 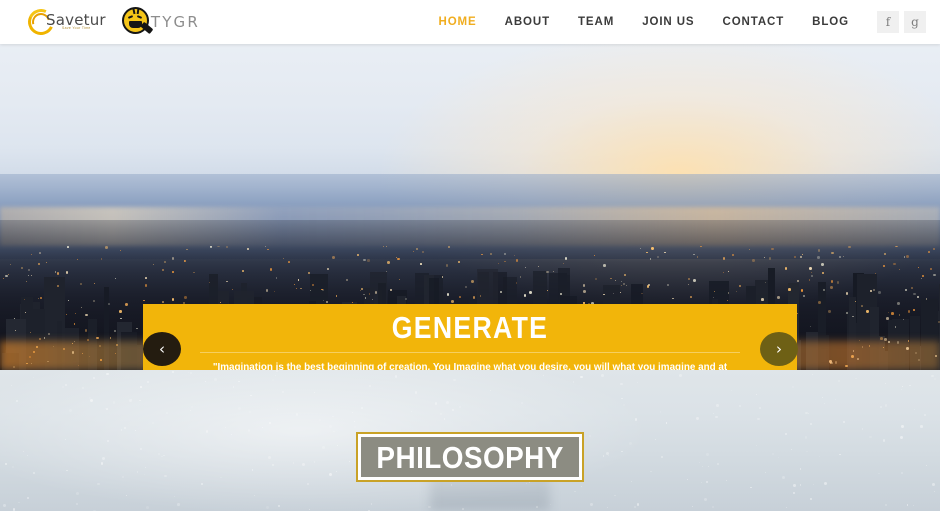 What do you see at coordinates (527, 22) in the screenshot?
I see `nav-item-about: ABOUT` at bounding box center [527, 22].